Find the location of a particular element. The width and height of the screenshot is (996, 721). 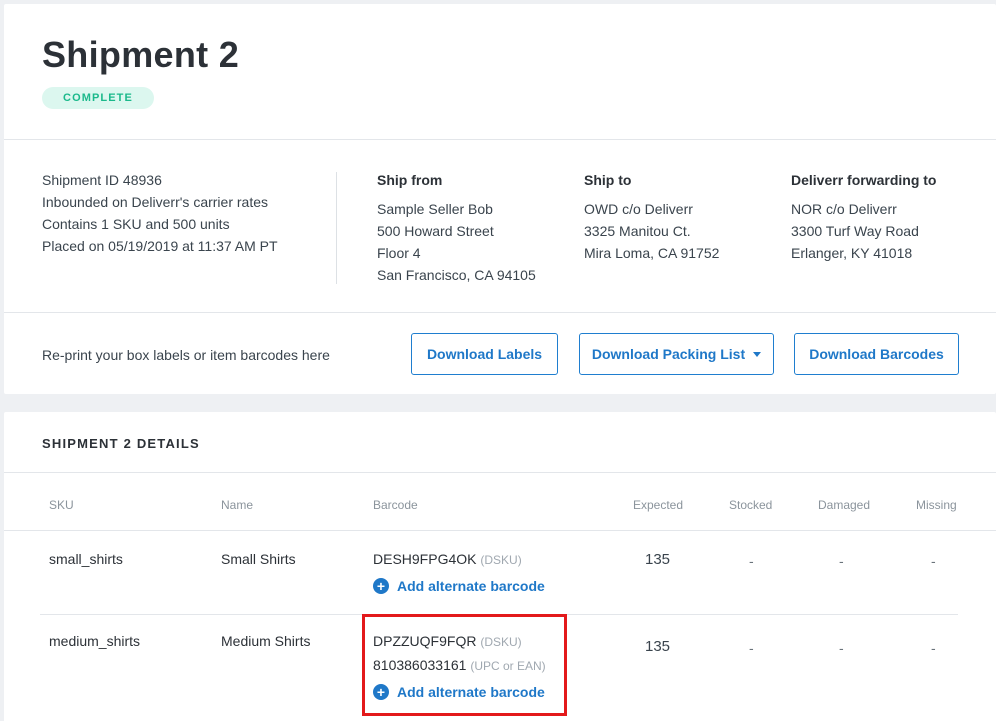

shipment-id: Shipment ID 48936 is located at coordinates (102, 180).